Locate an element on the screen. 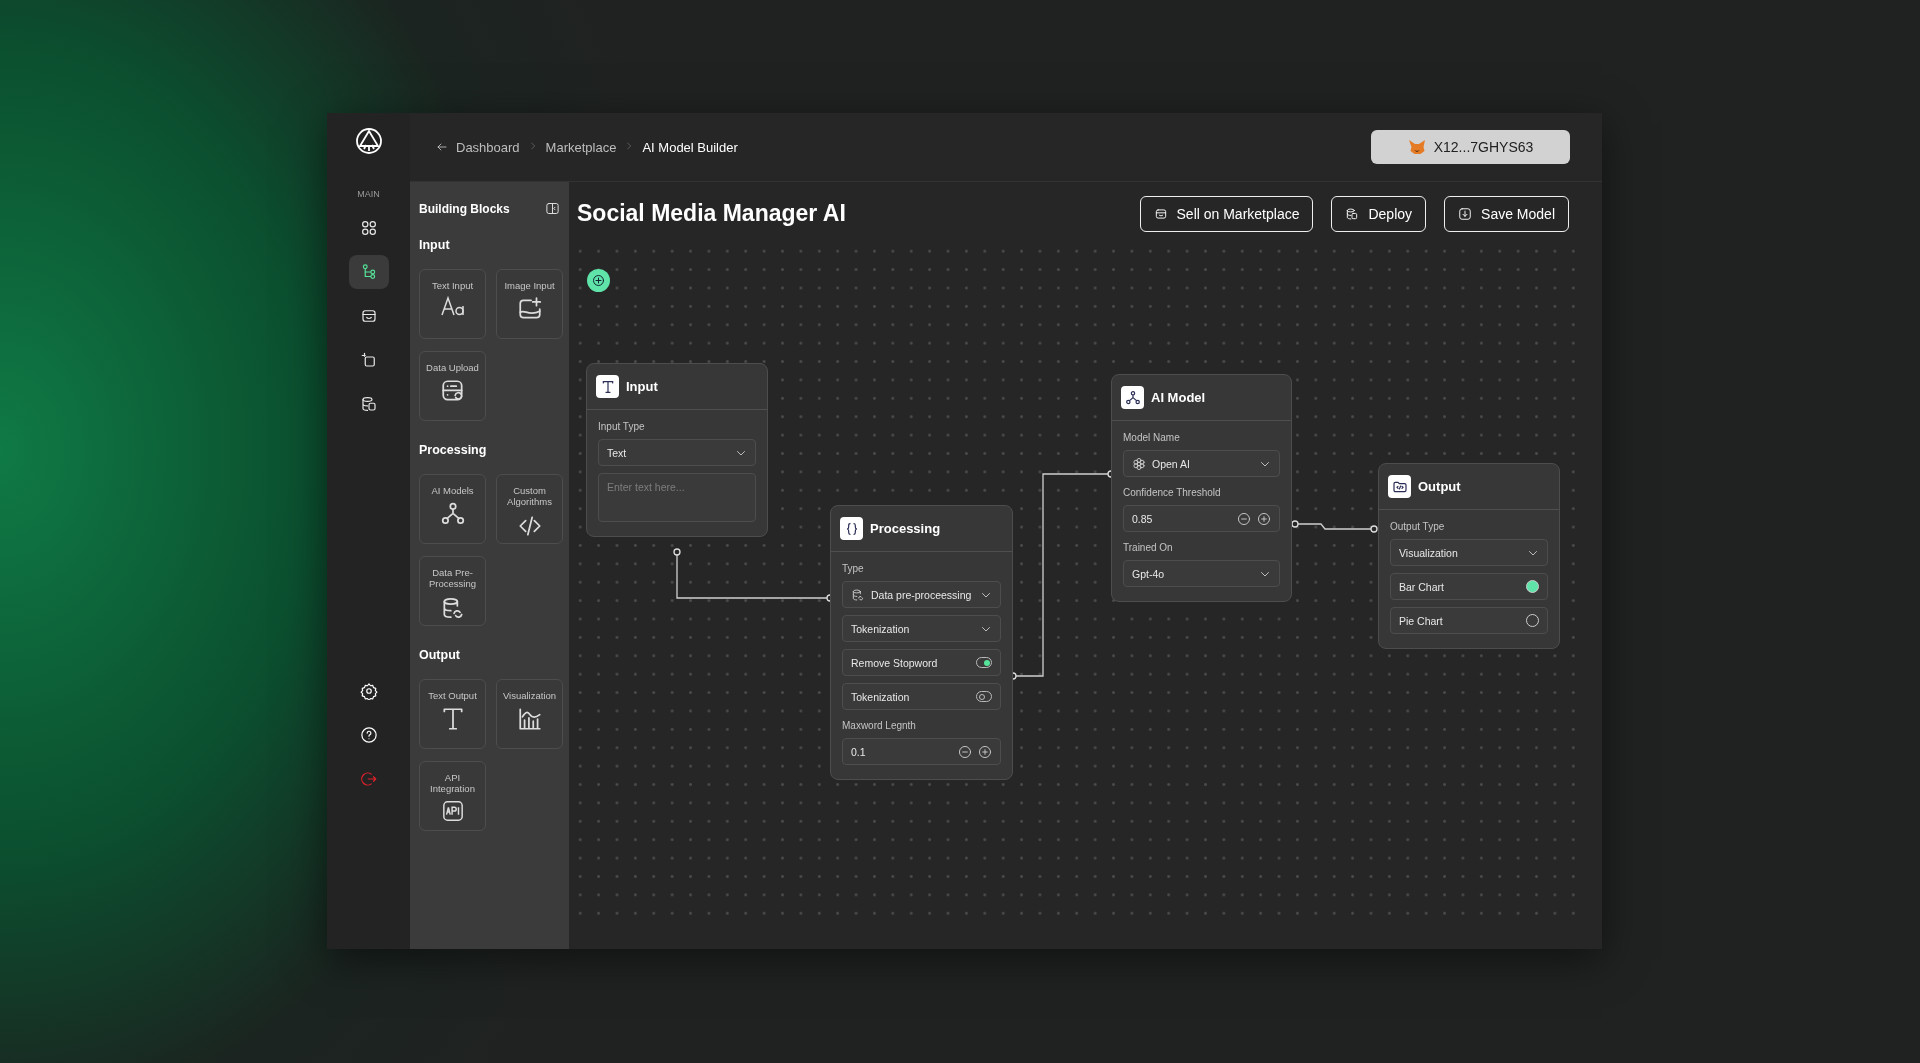 This screenshot has height=1063, width=1920. nav-item is located at coordinates (368, 272).